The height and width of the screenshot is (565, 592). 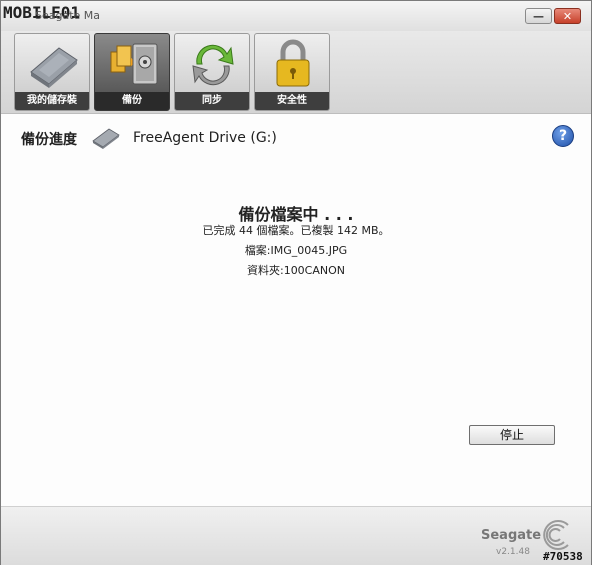 I want to click on tab-my-storage: 我的儲存裝, so click(x=52, y=72).